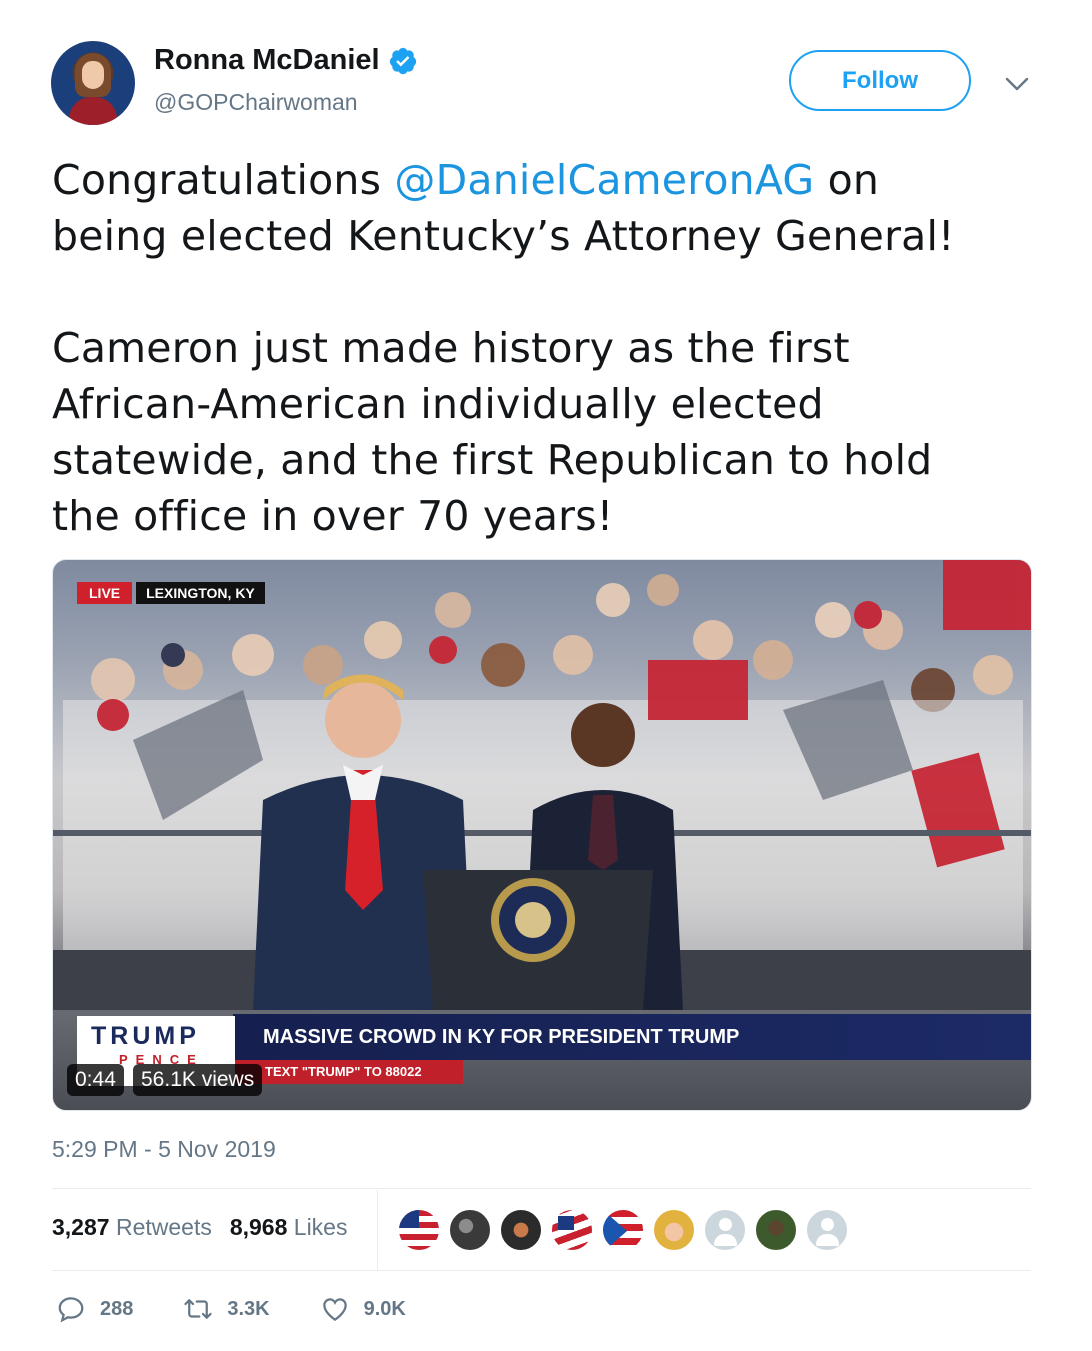  Describe the element at coordinates (93, 83) in the screenshot. I see `author-avatar` at that location.